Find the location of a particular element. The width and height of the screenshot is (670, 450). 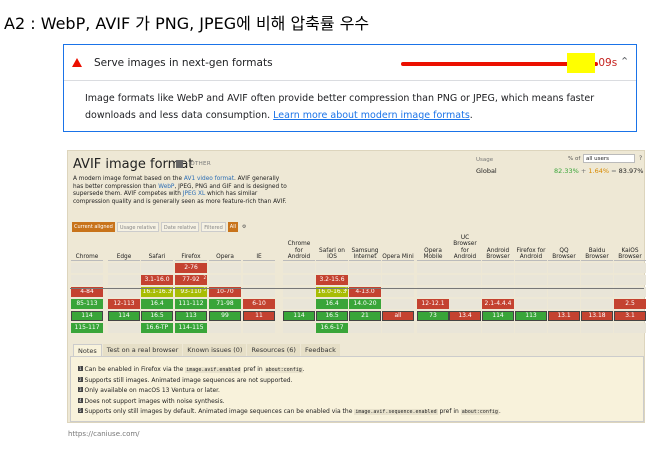

webp-link: WebP is located at coordinates (166, 187).